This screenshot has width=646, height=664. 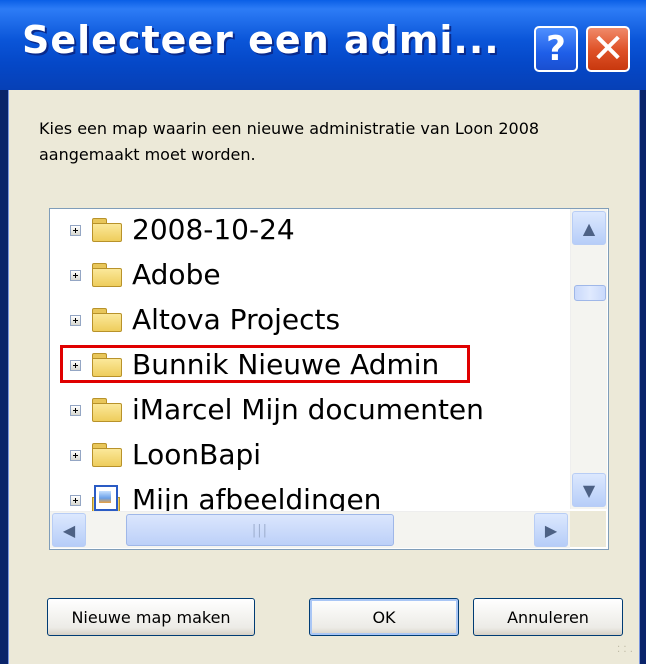 What do you see at coordinates (588, 529) in the screenshot?
I see `scrollbar-corner` at bounding box center [588, 529].